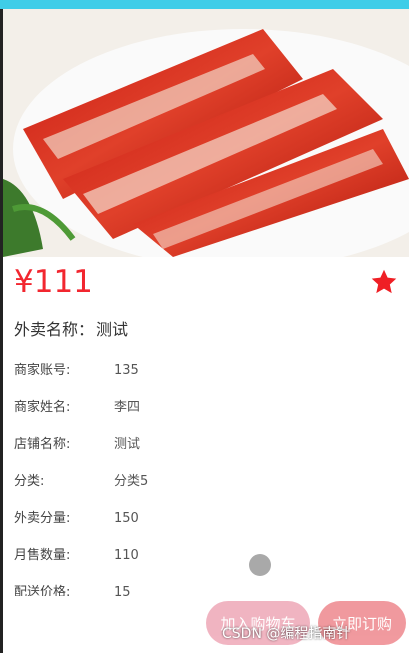 Image resolution: width=409 pixels, height=653 pixels. I want to click on detail-label: 商家账号:, so click(42, 370).